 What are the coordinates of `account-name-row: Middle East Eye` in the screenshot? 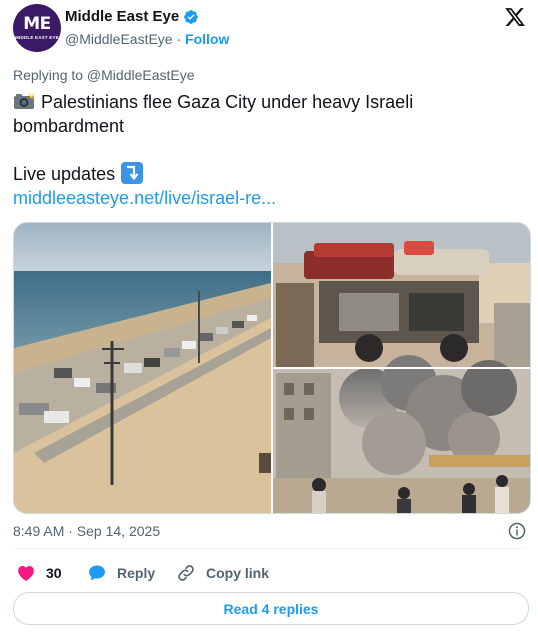 It's located at (132, 17).